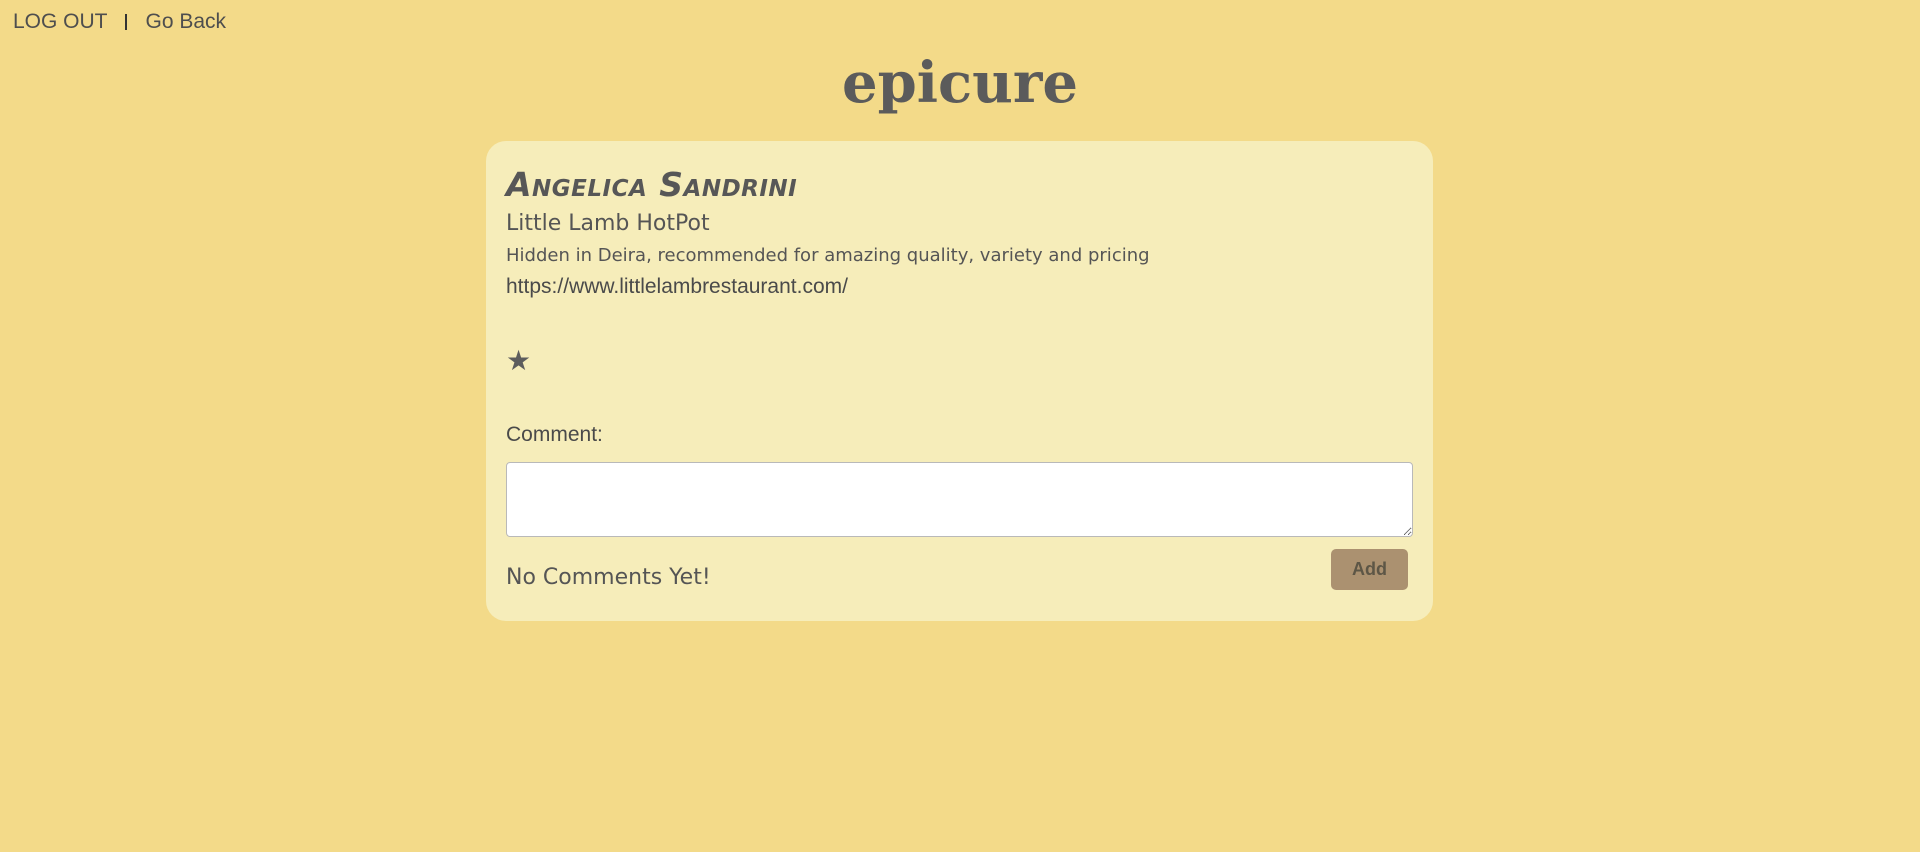  Describe the element at coordinates (60, 22) in the screenshot. I see `logout-link: LOG OUT` at that location.